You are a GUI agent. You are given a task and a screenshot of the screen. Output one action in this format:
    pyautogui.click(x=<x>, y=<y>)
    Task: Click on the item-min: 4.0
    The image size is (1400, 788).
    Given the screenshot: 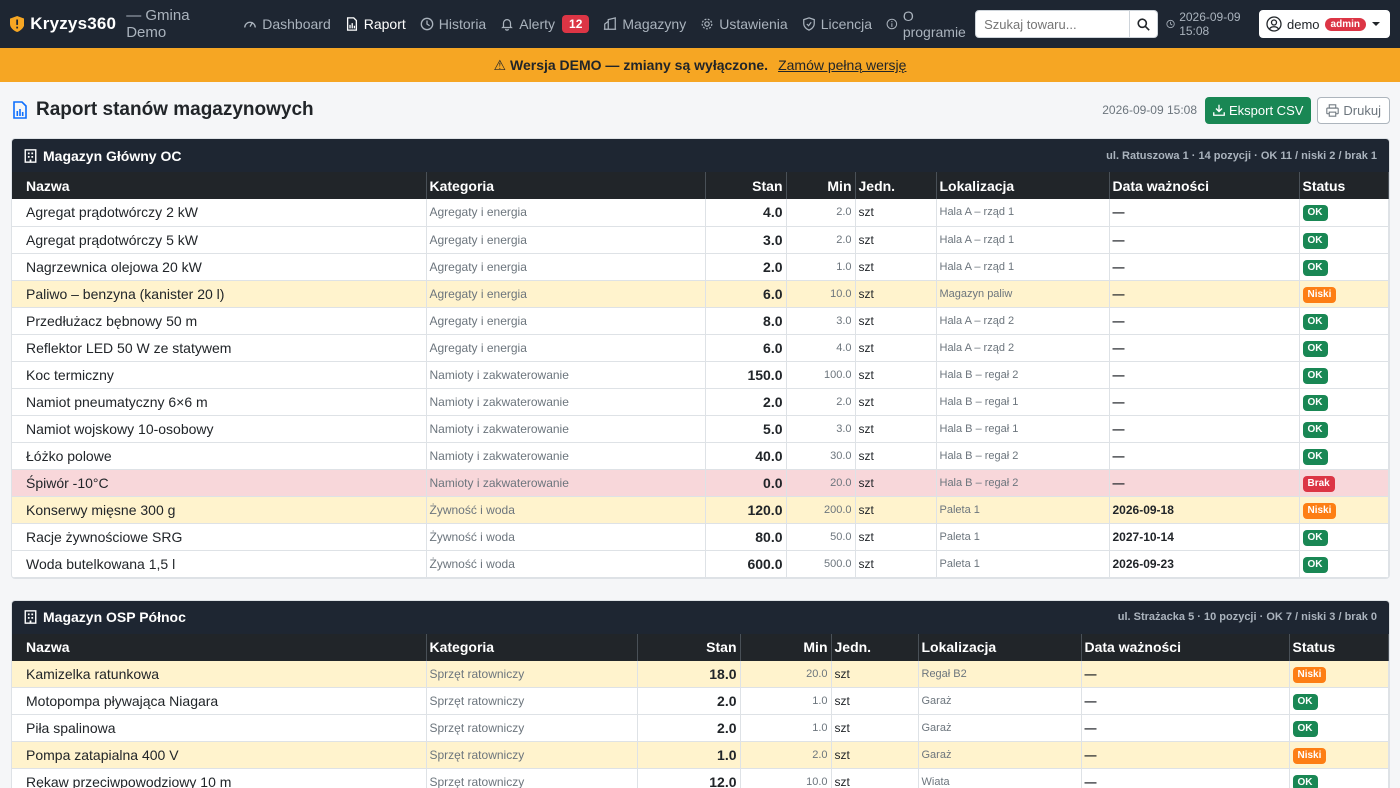 What is the action you would take?
    pyautogui.click(x=821, y=348)
    